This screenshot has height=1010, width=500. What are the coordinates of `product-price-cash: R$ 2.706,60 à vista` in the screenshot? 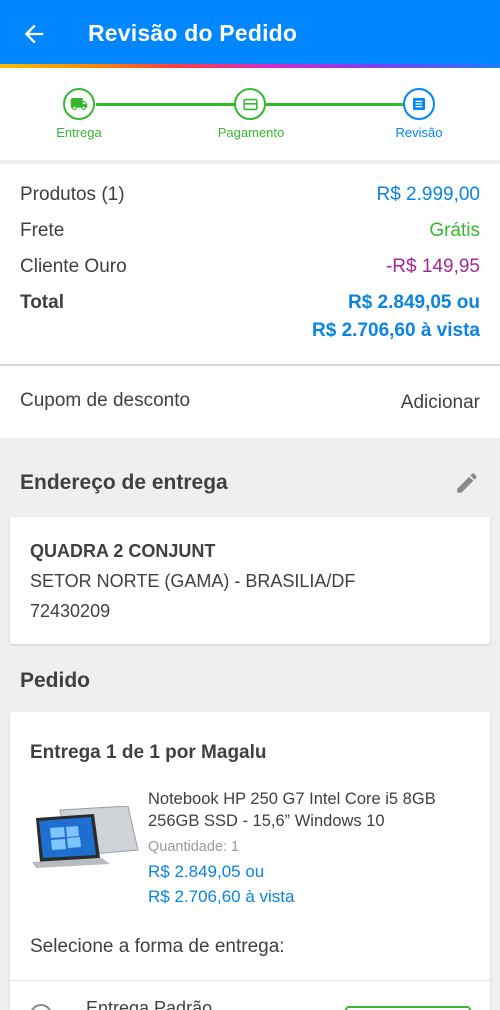 It's located at (221, 896).